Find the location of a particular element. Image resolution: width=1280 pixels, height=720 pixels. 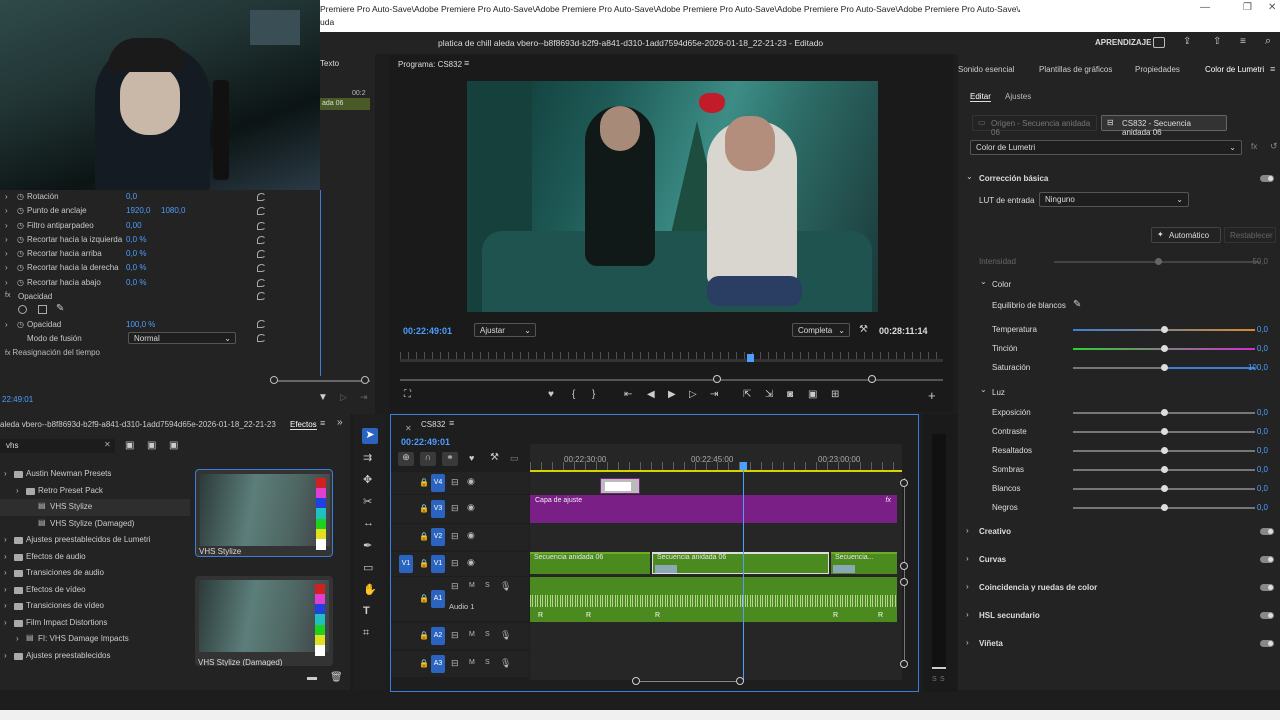

basic-correction-header: ⌄ Corrección básica is located at coordinates (1119, 179).